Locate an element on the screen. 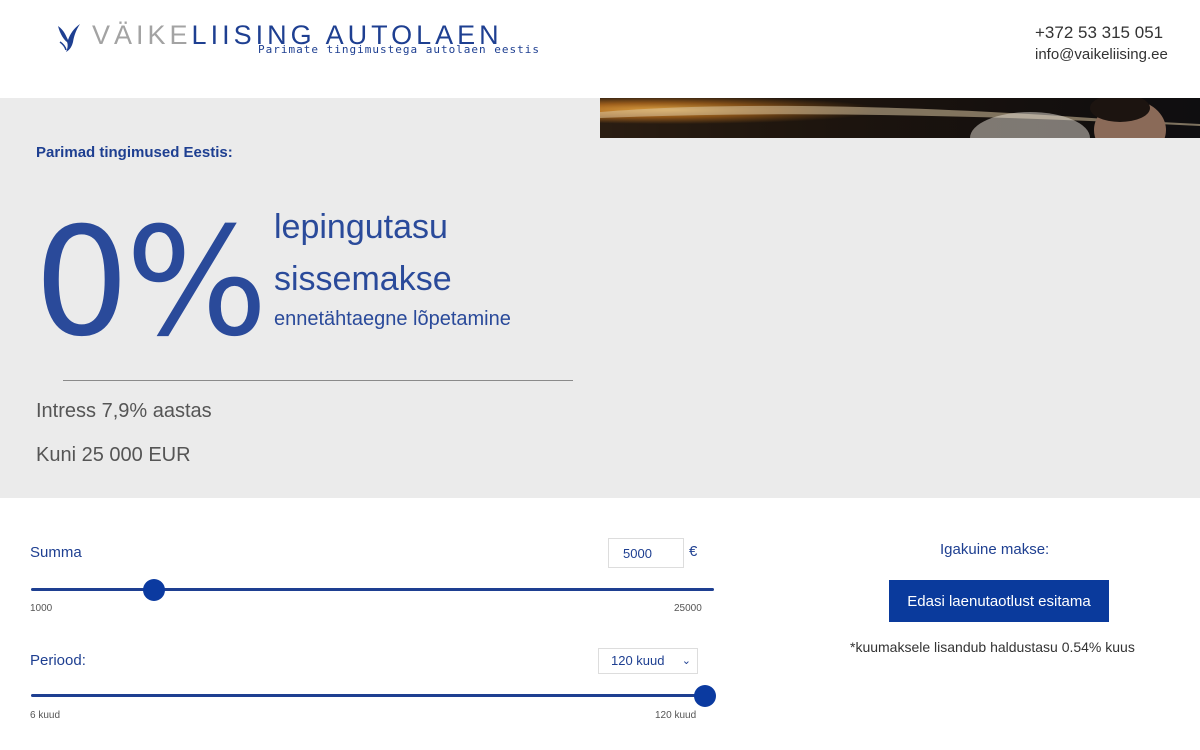 The height and width of the screenshot is (750, 1200). feature-down-payment: sissemakse is located at coordinates (363, 279).